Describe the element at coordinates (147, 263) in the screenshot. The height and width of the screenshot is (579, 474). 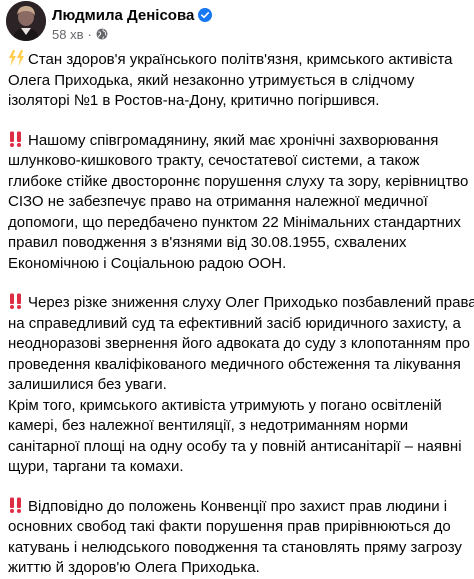
I see `text-line: Економічною і Соціальною радою ООН.` at that location.